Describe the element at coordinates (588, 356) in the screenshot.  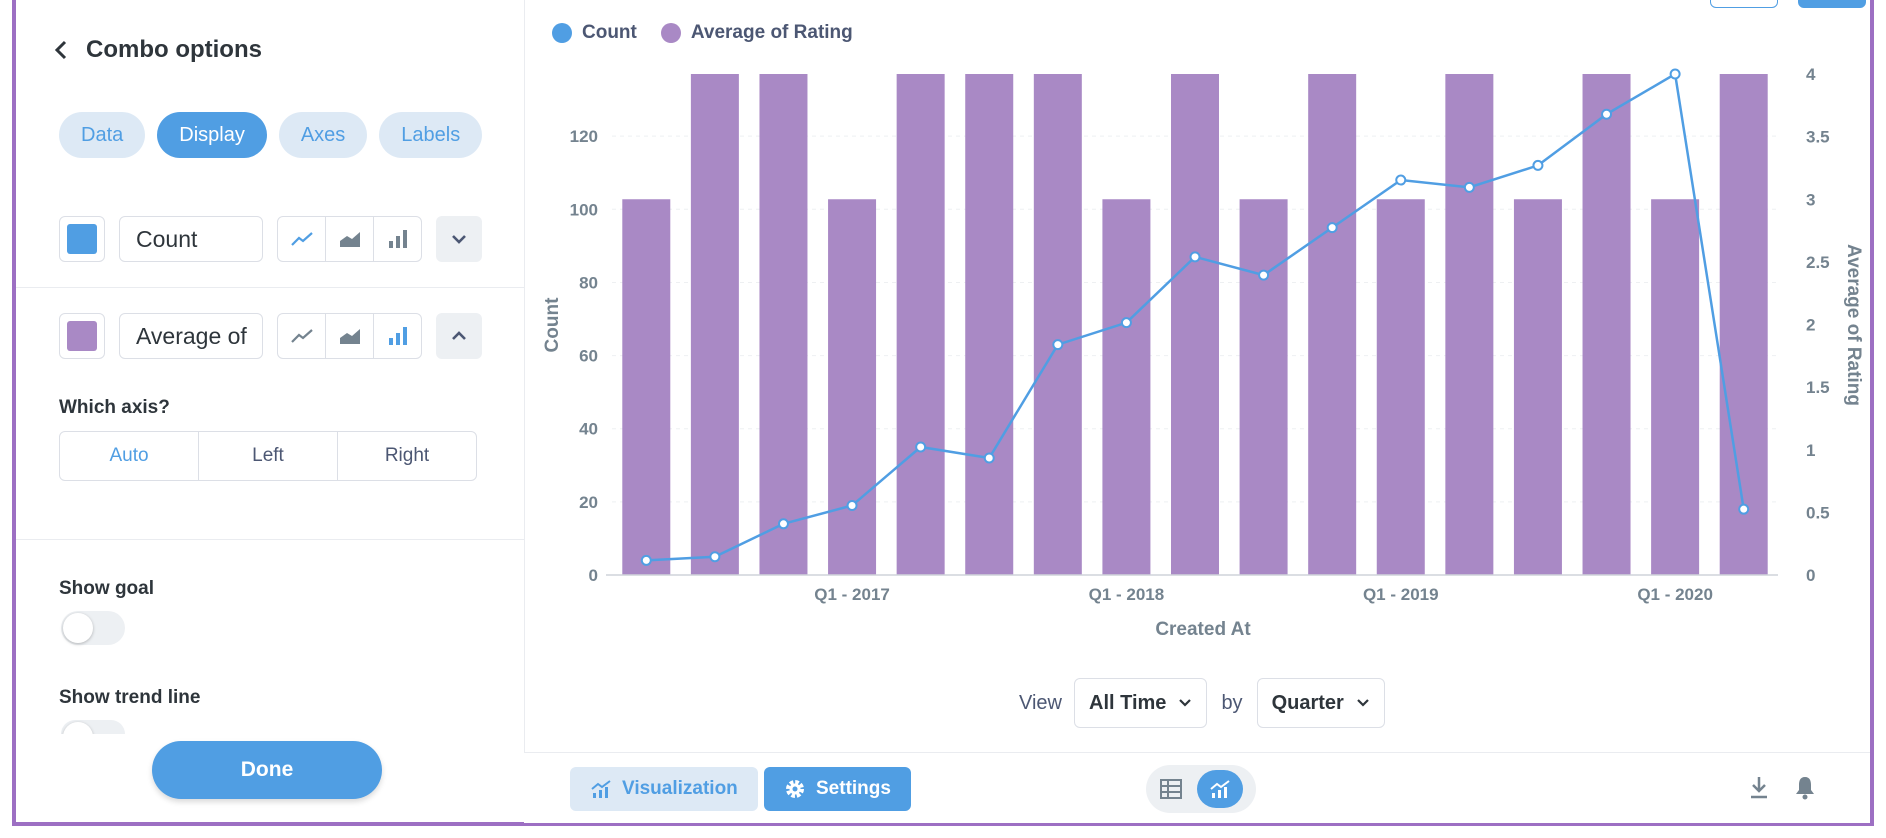
I see `y-tick-label: 60` at that location.